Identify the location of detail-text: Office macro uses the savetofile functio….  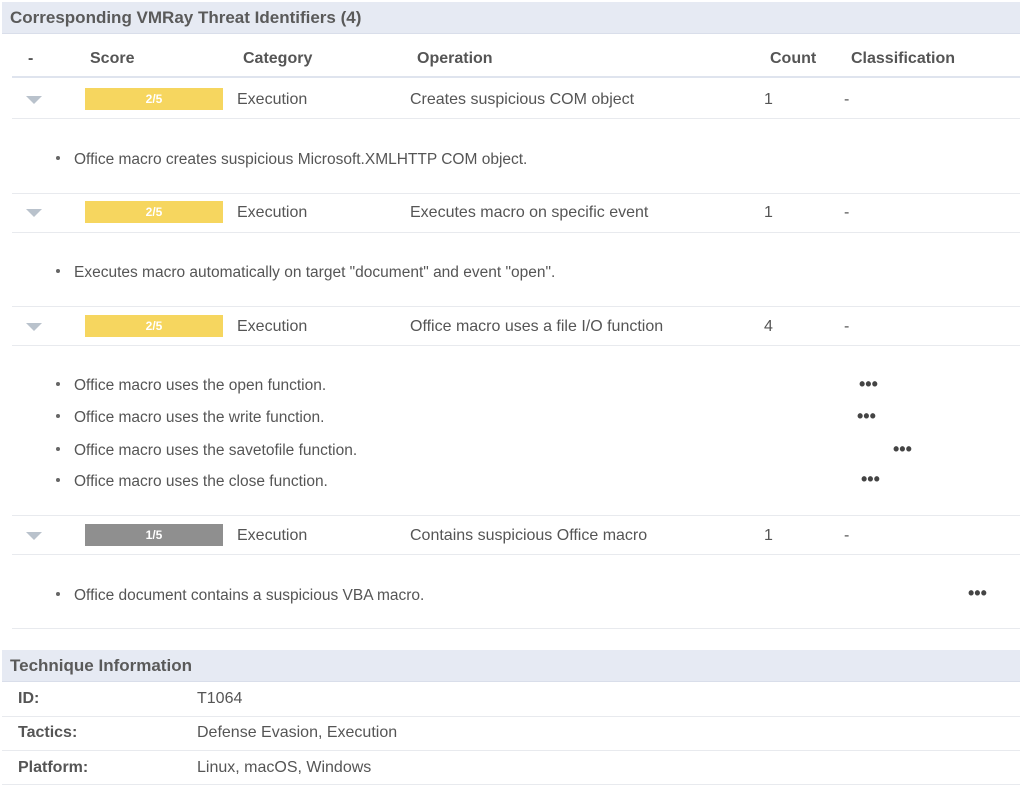
(216, 450).